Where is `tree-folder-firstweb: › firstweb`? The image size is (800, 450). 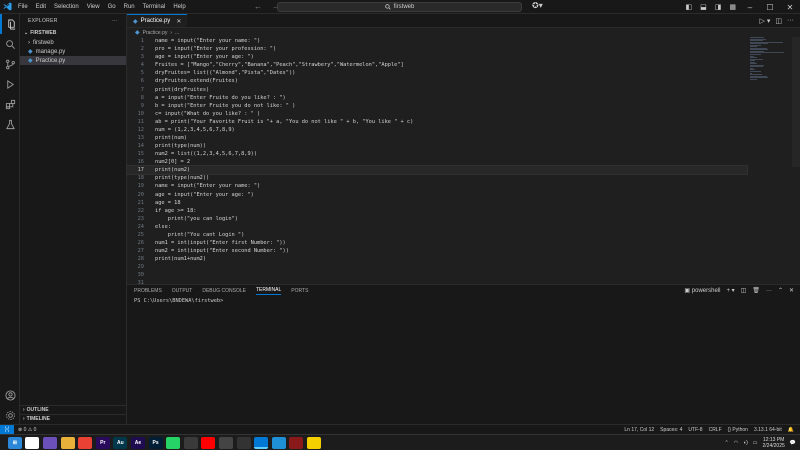
tree-folder-firstweb: › firstweb is located at coordinates (73, 42).